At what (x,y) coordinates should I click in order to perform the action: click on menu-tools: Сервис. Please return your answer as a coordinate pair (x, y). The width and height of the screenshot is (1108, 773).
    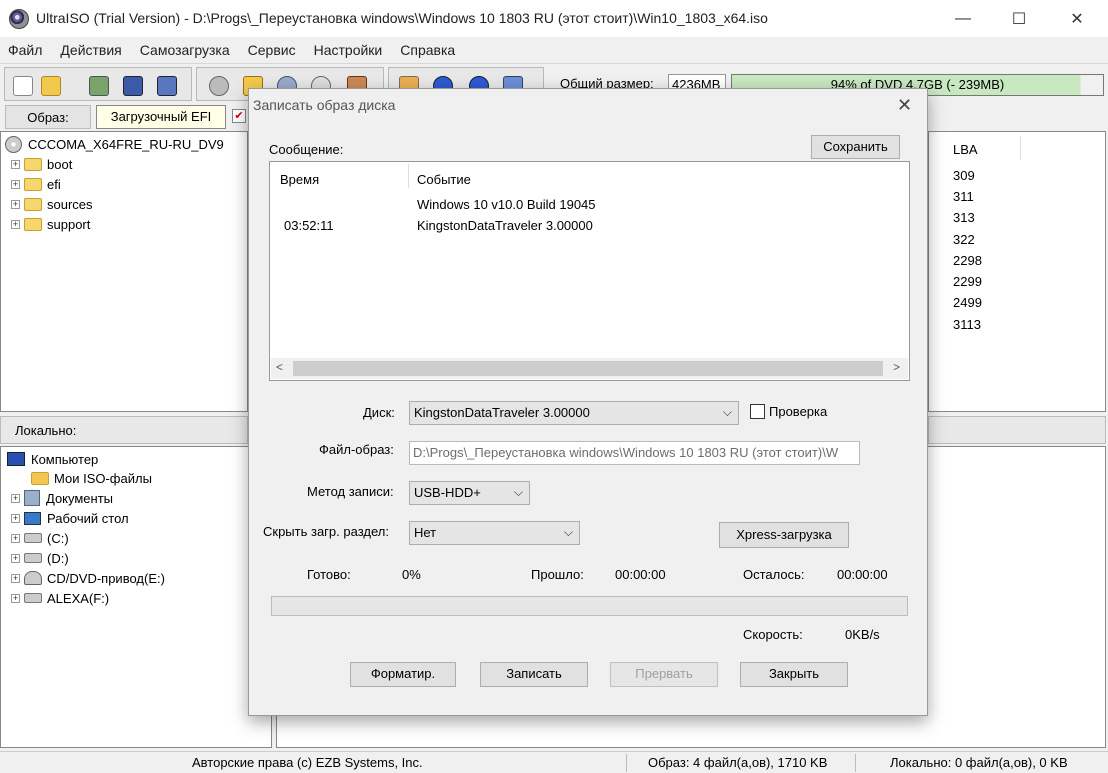
    Looking at the image, I should click on (272, 50).